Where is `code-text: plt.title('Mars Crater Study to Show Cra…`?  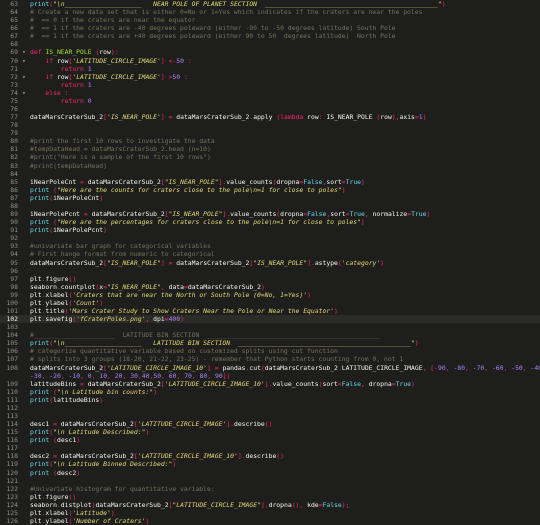 code-text: plt.title('Mars Crater Study to Show Cra… is located at coordinates (184, 311).